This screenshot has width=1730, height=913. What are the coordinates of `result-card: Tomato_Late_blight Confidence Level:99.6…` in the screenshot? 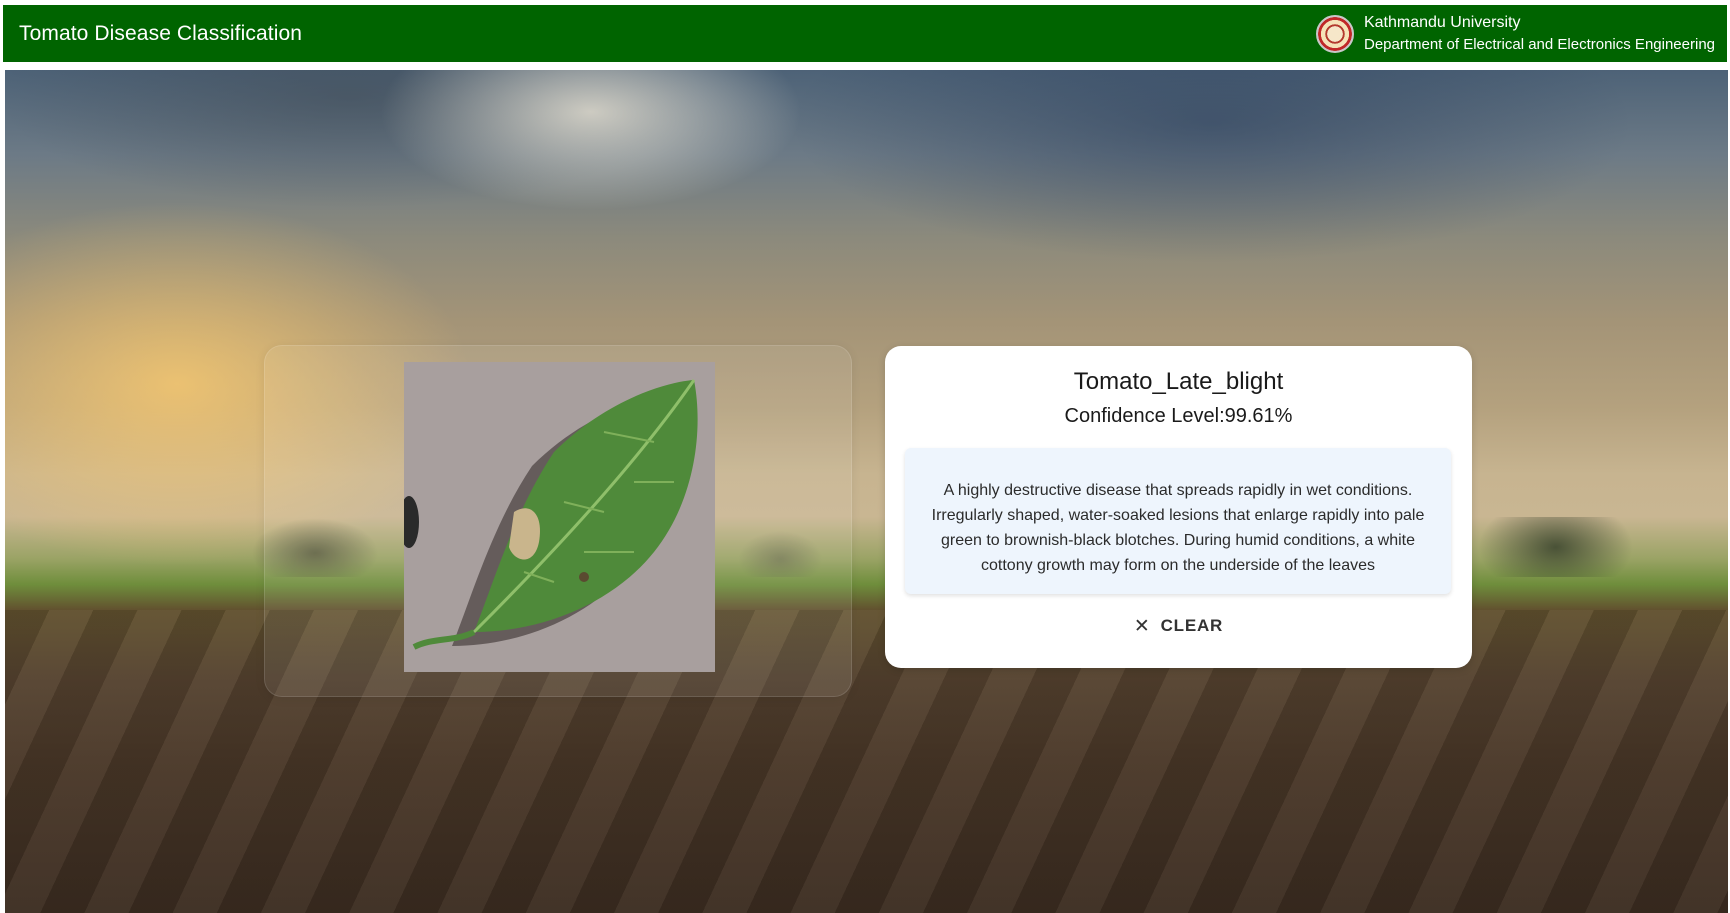 It's located at (1178, 507).